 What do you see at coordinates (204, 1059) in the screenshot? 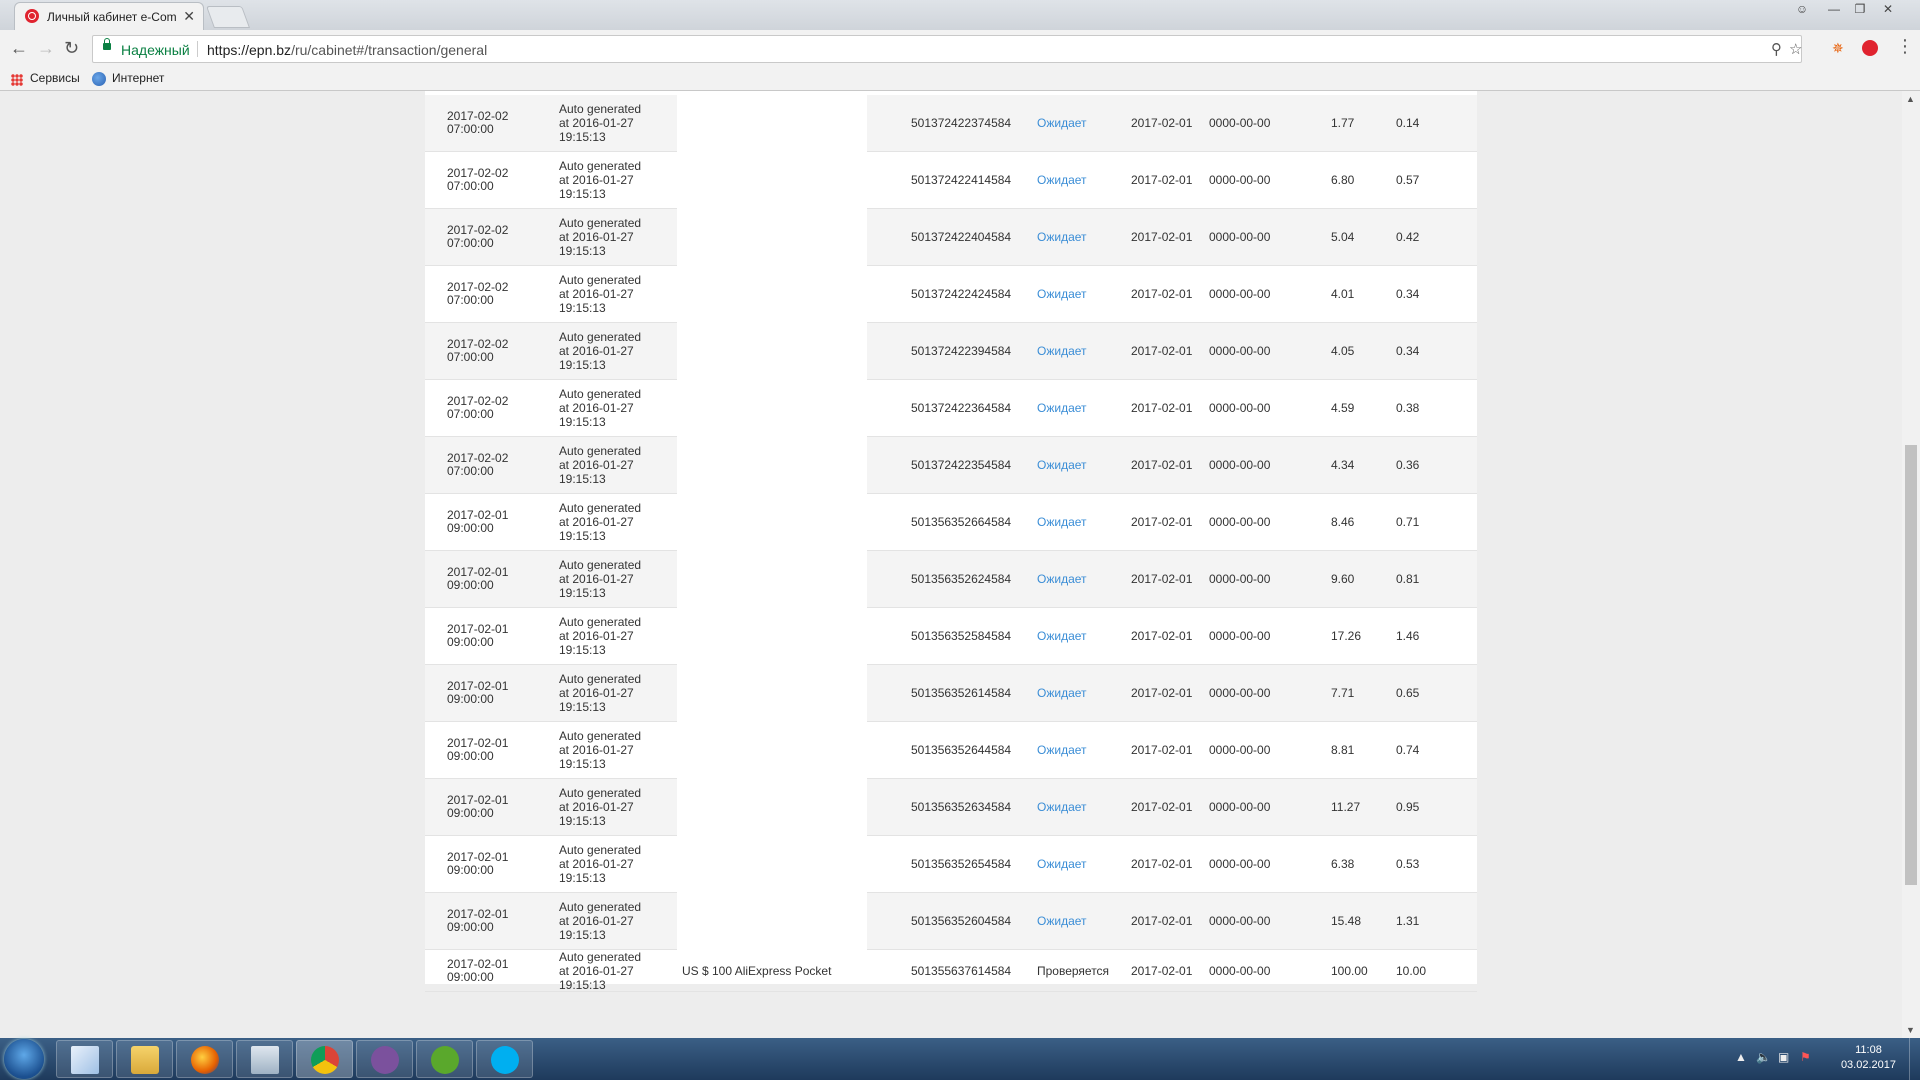
I see `taskbar-firefox` at bounding box center [204, 1059].